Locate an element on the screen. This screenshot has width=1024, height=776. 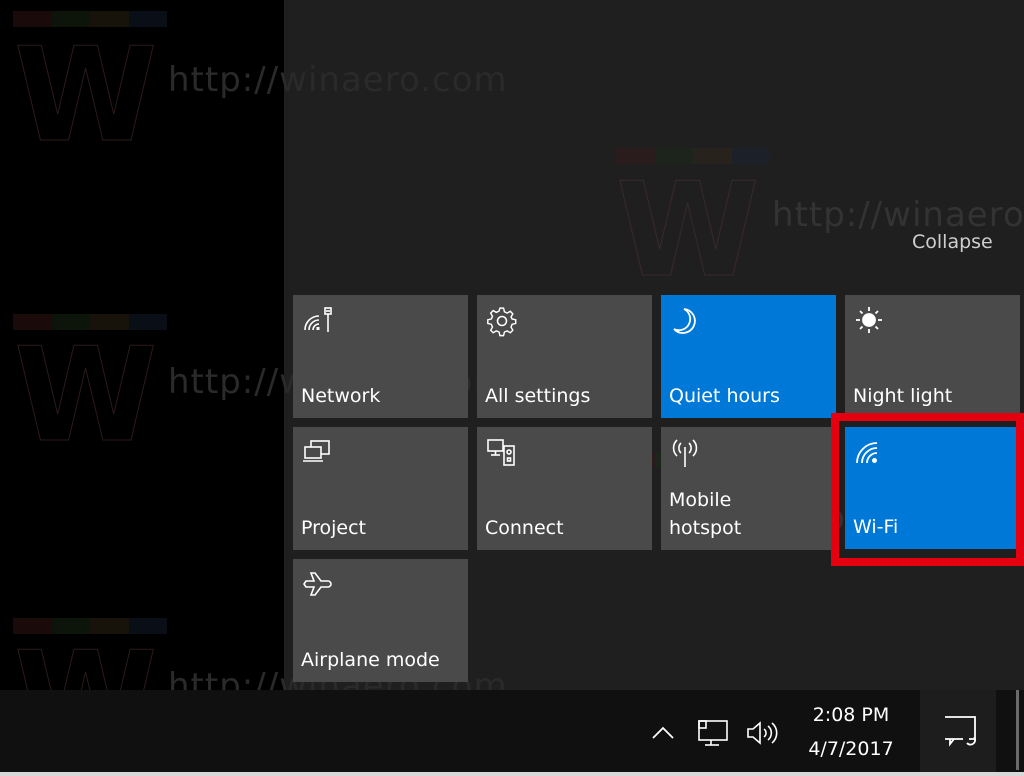
tile-airplane-mode: Airplane mode is located at coordinates (380, 620).